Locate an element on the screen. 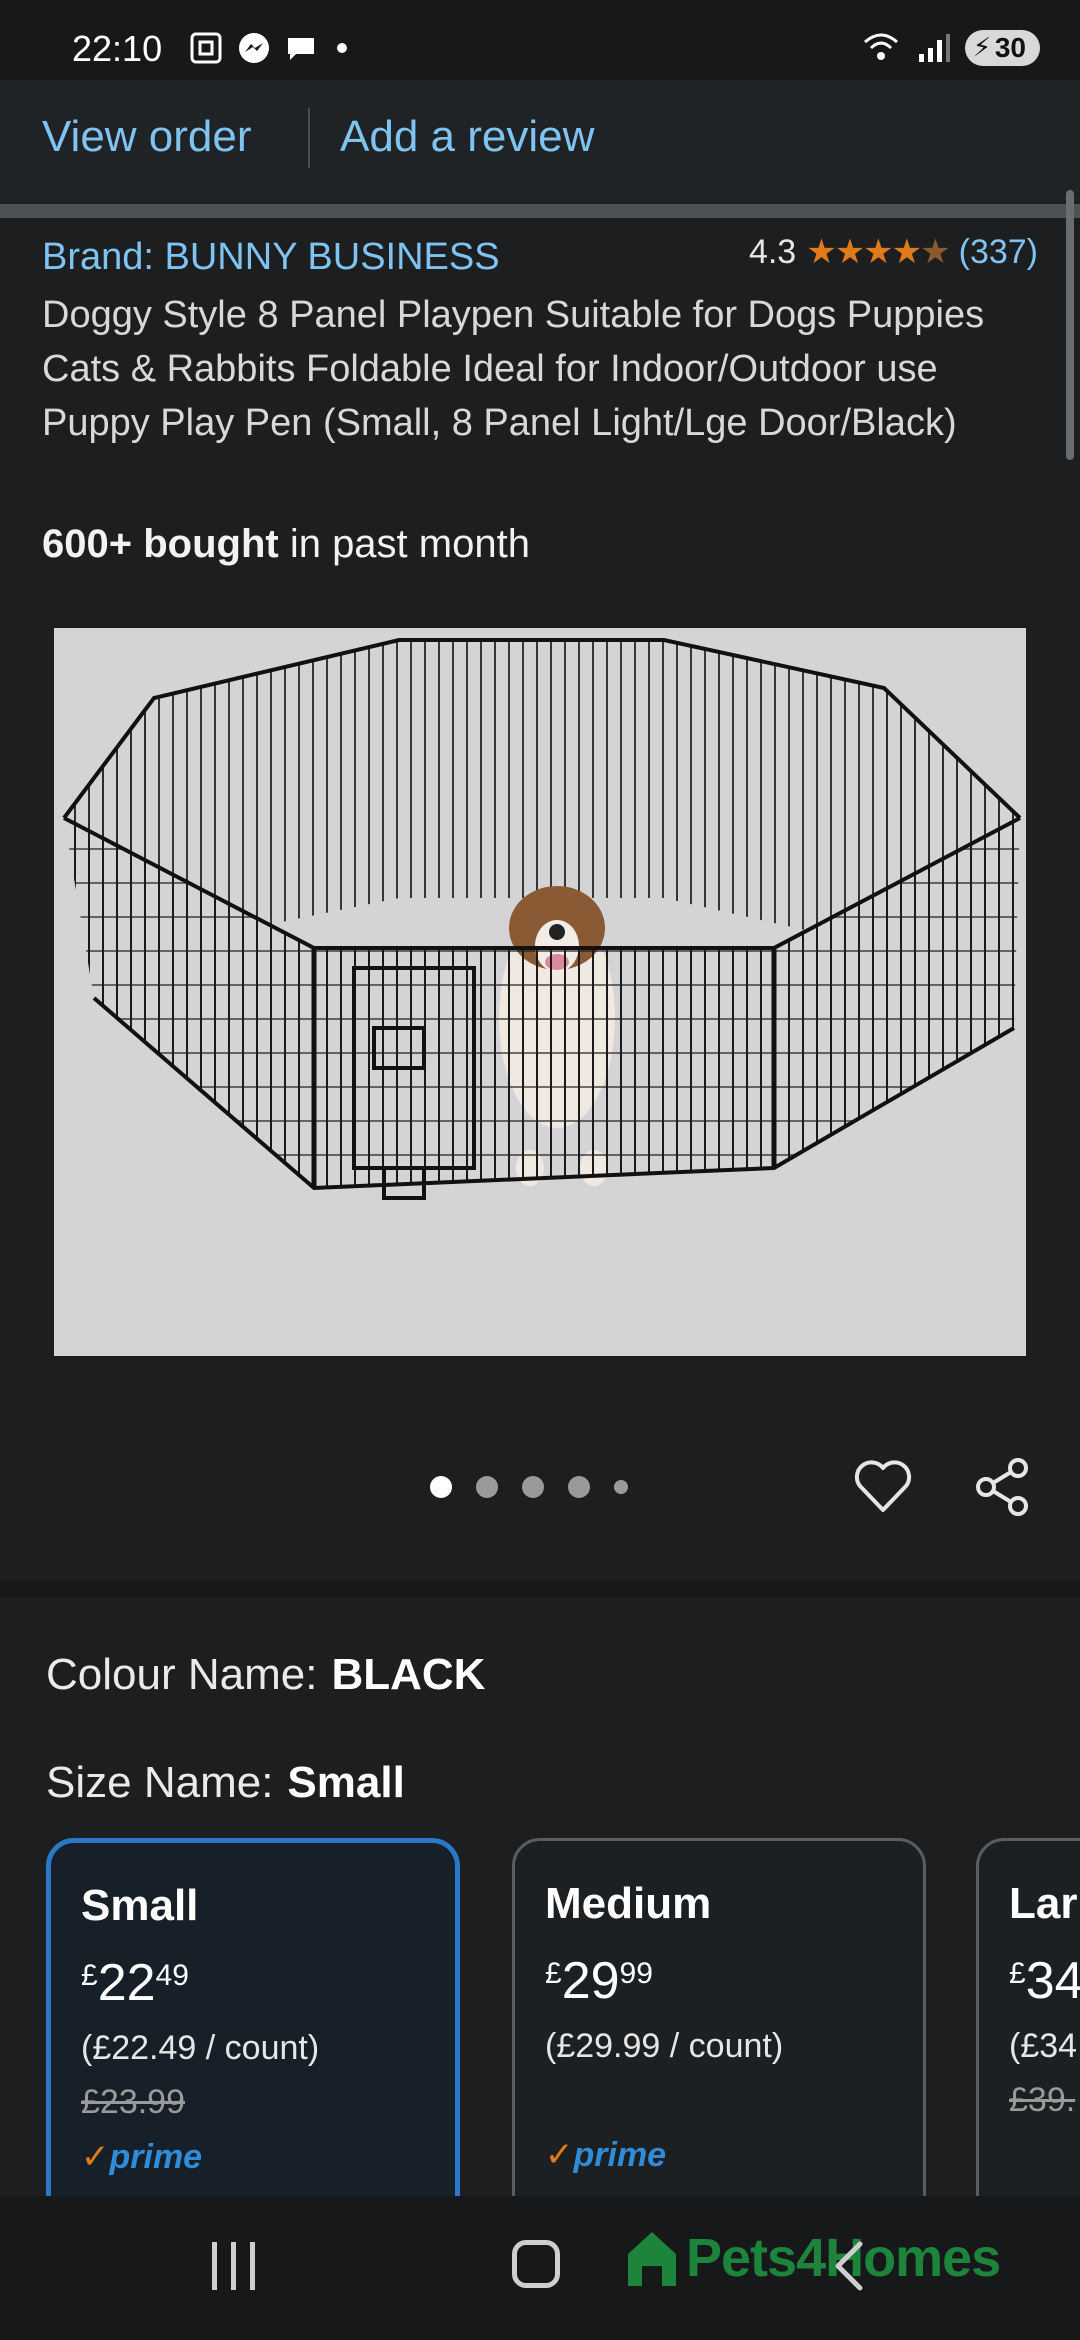  view-order-link: View order is located at coordinates (147, 137).